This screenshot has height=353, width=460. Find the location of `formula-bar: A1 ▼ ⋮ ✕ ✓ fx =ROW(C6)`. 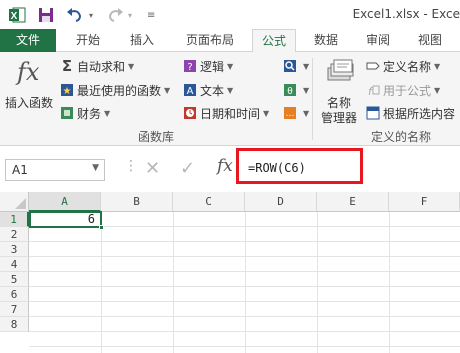

formula-bar: A1 ▼ ⋮ ✕ ✓ fx =ROW(C6) is located at coordinates (230, 167).